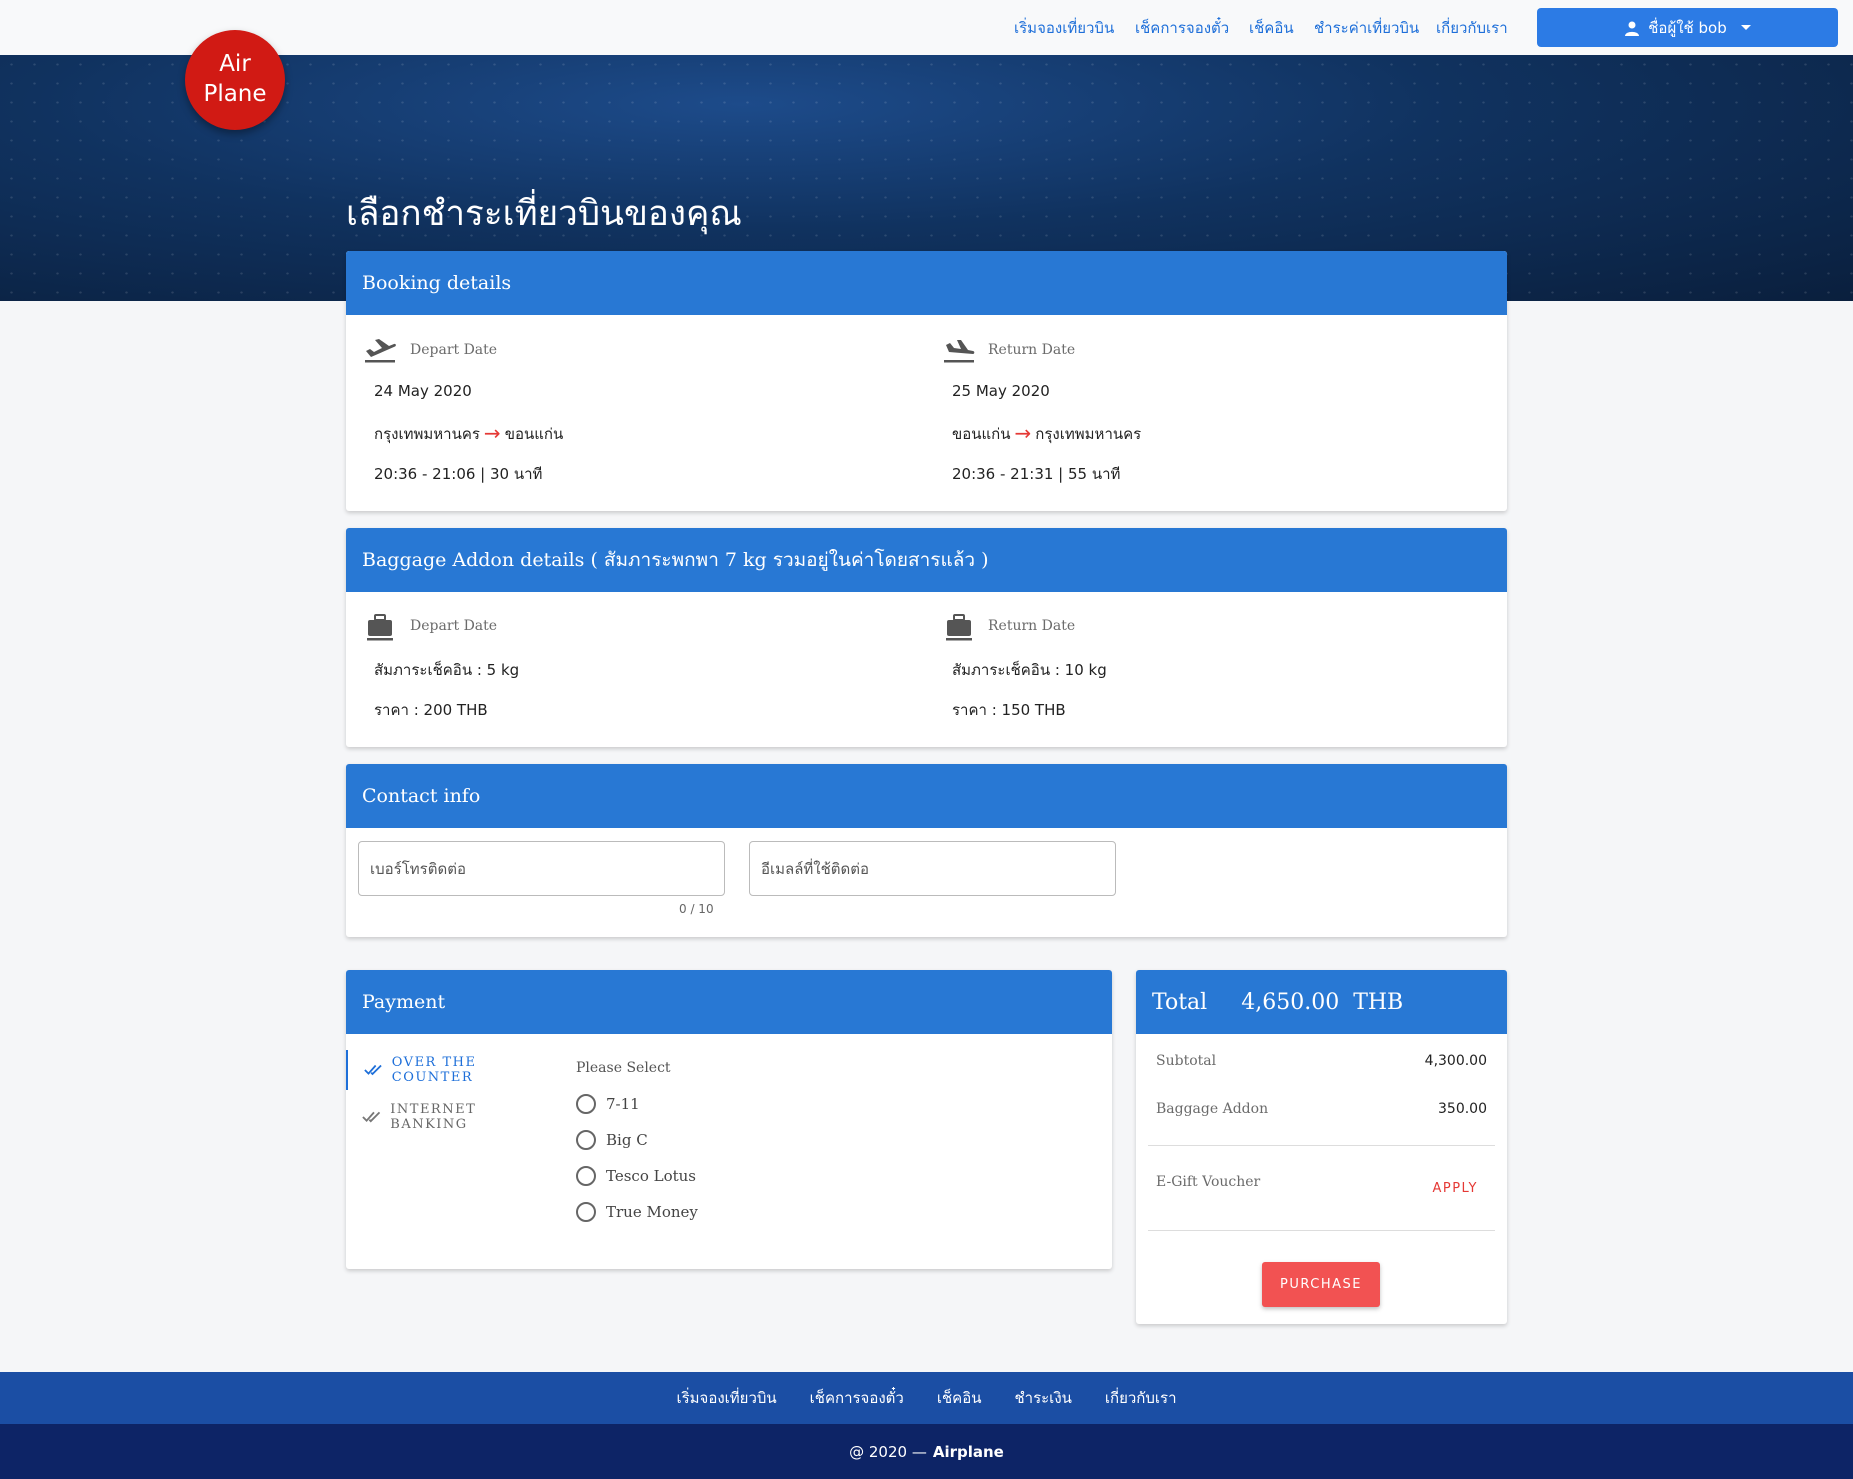 Image resolution: width=1853 pixels, height=1479 pixels. I want to click on payment-title: Payment, so click(729, 1002).